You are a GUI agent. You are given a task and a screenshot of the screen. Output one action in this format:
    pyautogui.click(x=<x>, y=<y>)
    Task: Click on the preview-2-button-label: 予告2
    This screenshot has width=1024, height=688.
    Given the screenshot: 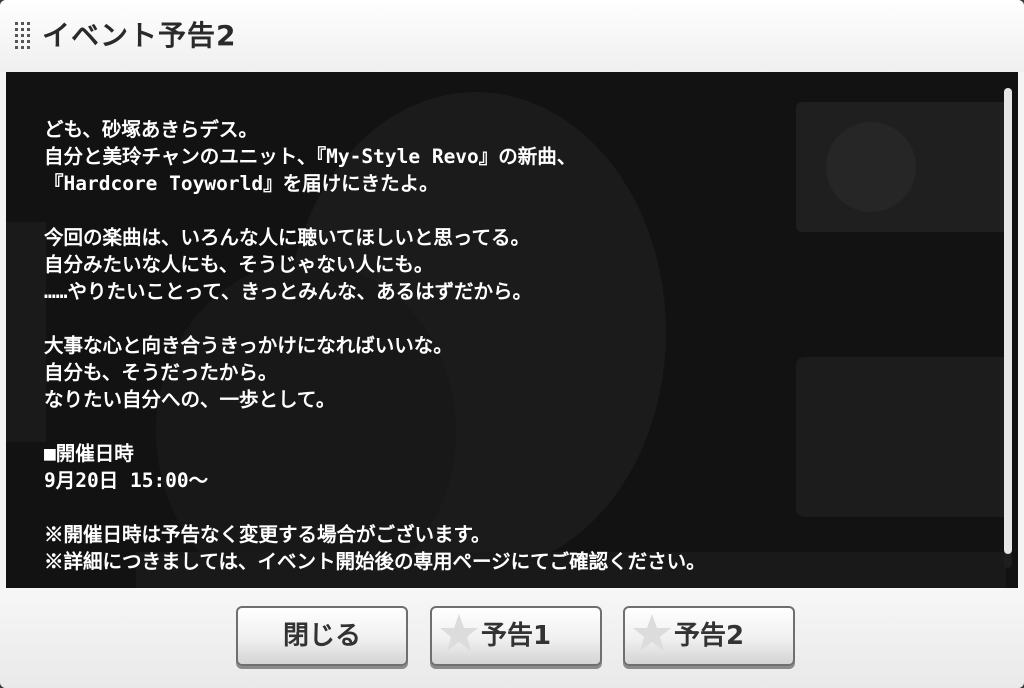 What is the action you would take?
    pyautogui.click(x=709, y=636)
    